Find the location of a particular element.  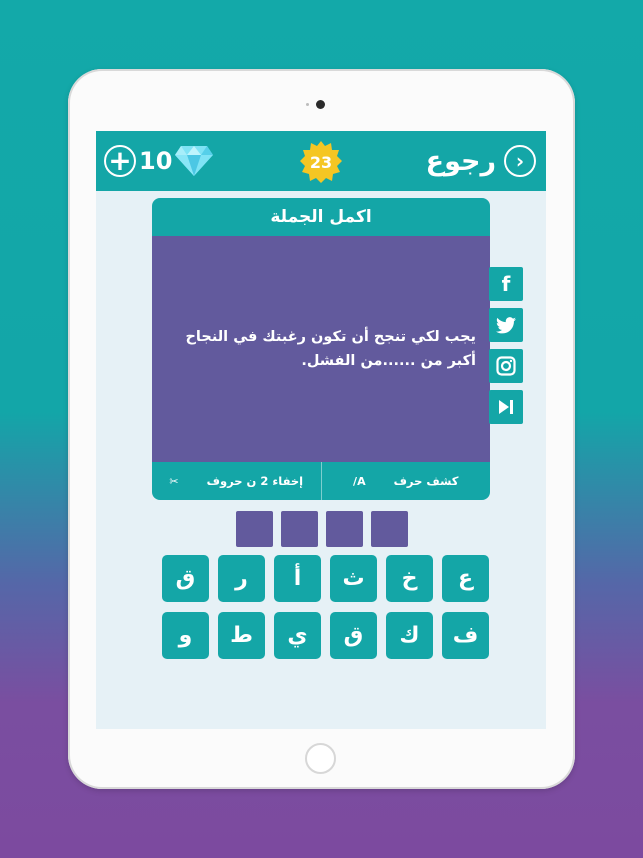

social-buttons: f is located at coordinates (507, 349).